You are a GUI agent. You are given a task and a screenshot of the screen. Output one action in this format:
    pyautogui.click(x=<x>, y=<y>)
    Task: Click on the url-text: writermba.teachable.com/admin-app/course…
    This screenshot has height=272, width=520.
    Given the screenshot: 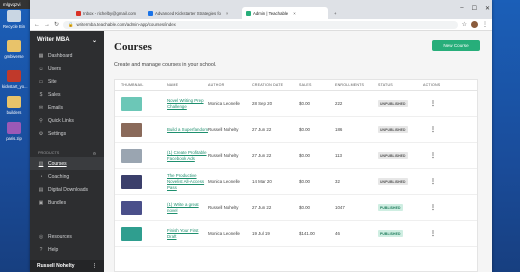 What is the action you would take?
    pyautogui.click(x=126, y=24)
    